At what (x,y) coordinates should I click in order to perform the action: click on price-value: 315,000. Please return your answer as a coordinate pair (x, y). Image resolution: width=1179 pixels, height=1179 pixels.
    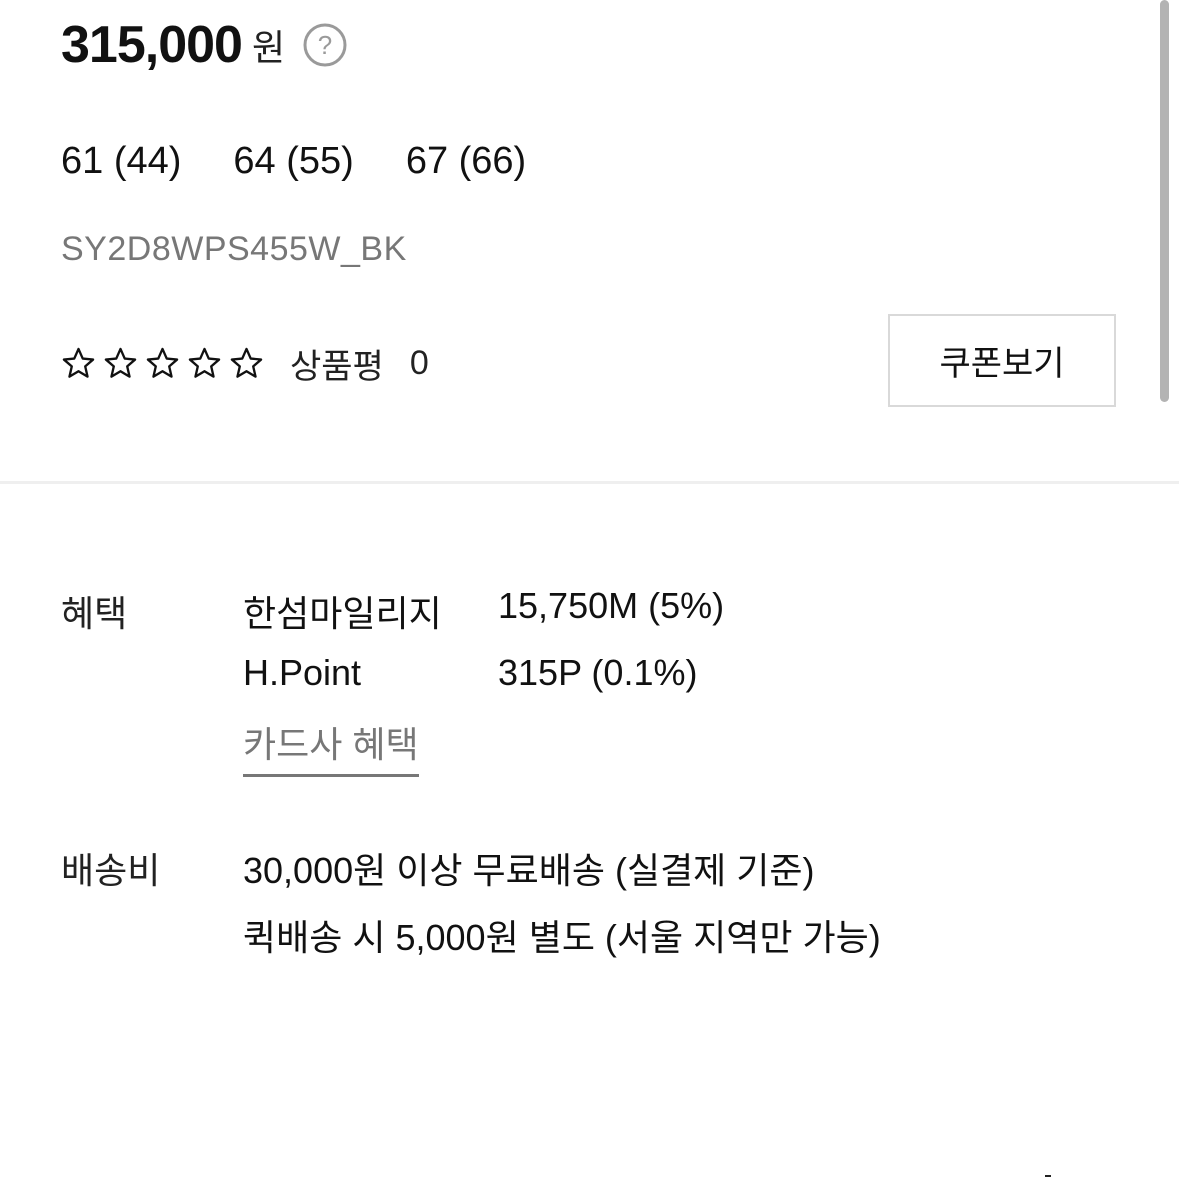
    Looking at the image, I should click on (152, 45).